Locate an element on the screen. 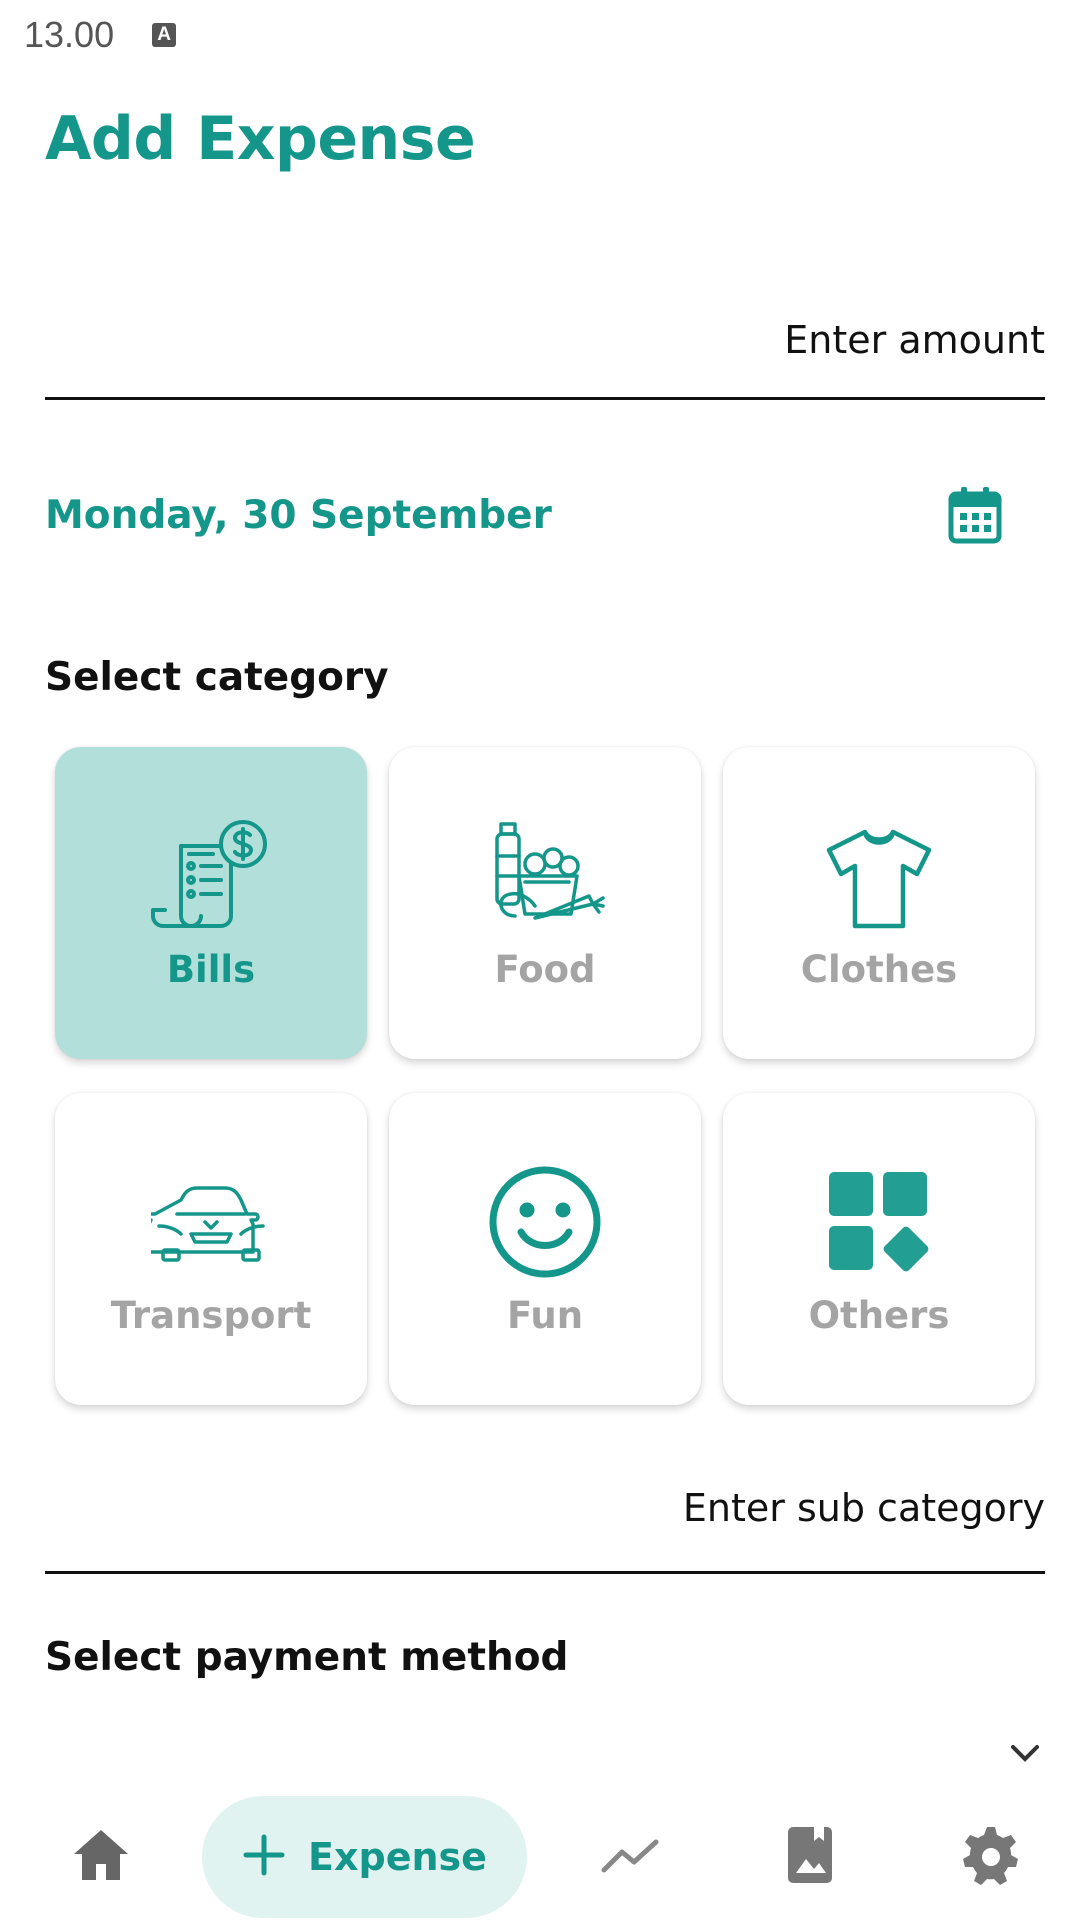  photo-book-icon is located at coordinates (810, 1857).